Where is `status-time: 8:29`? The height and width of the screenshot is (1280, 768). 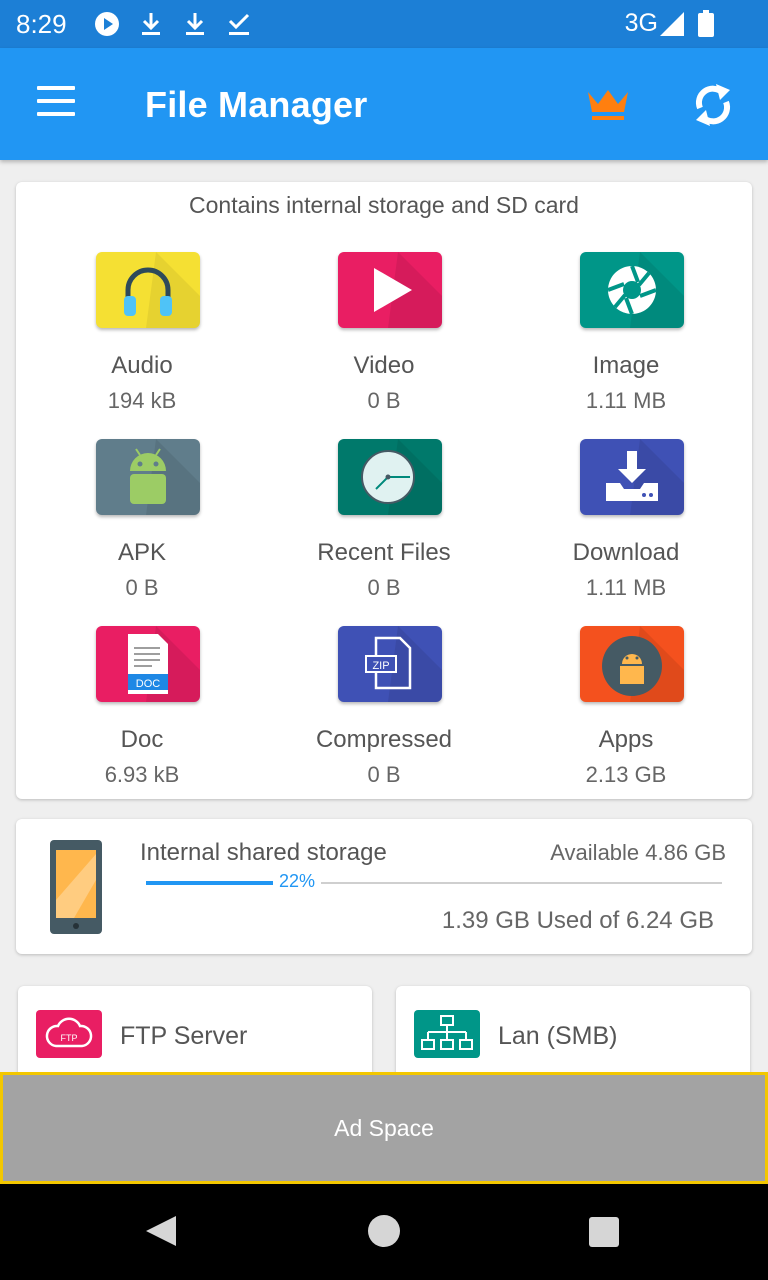 status-time: 8:29 is located at coordinates (41, 24).